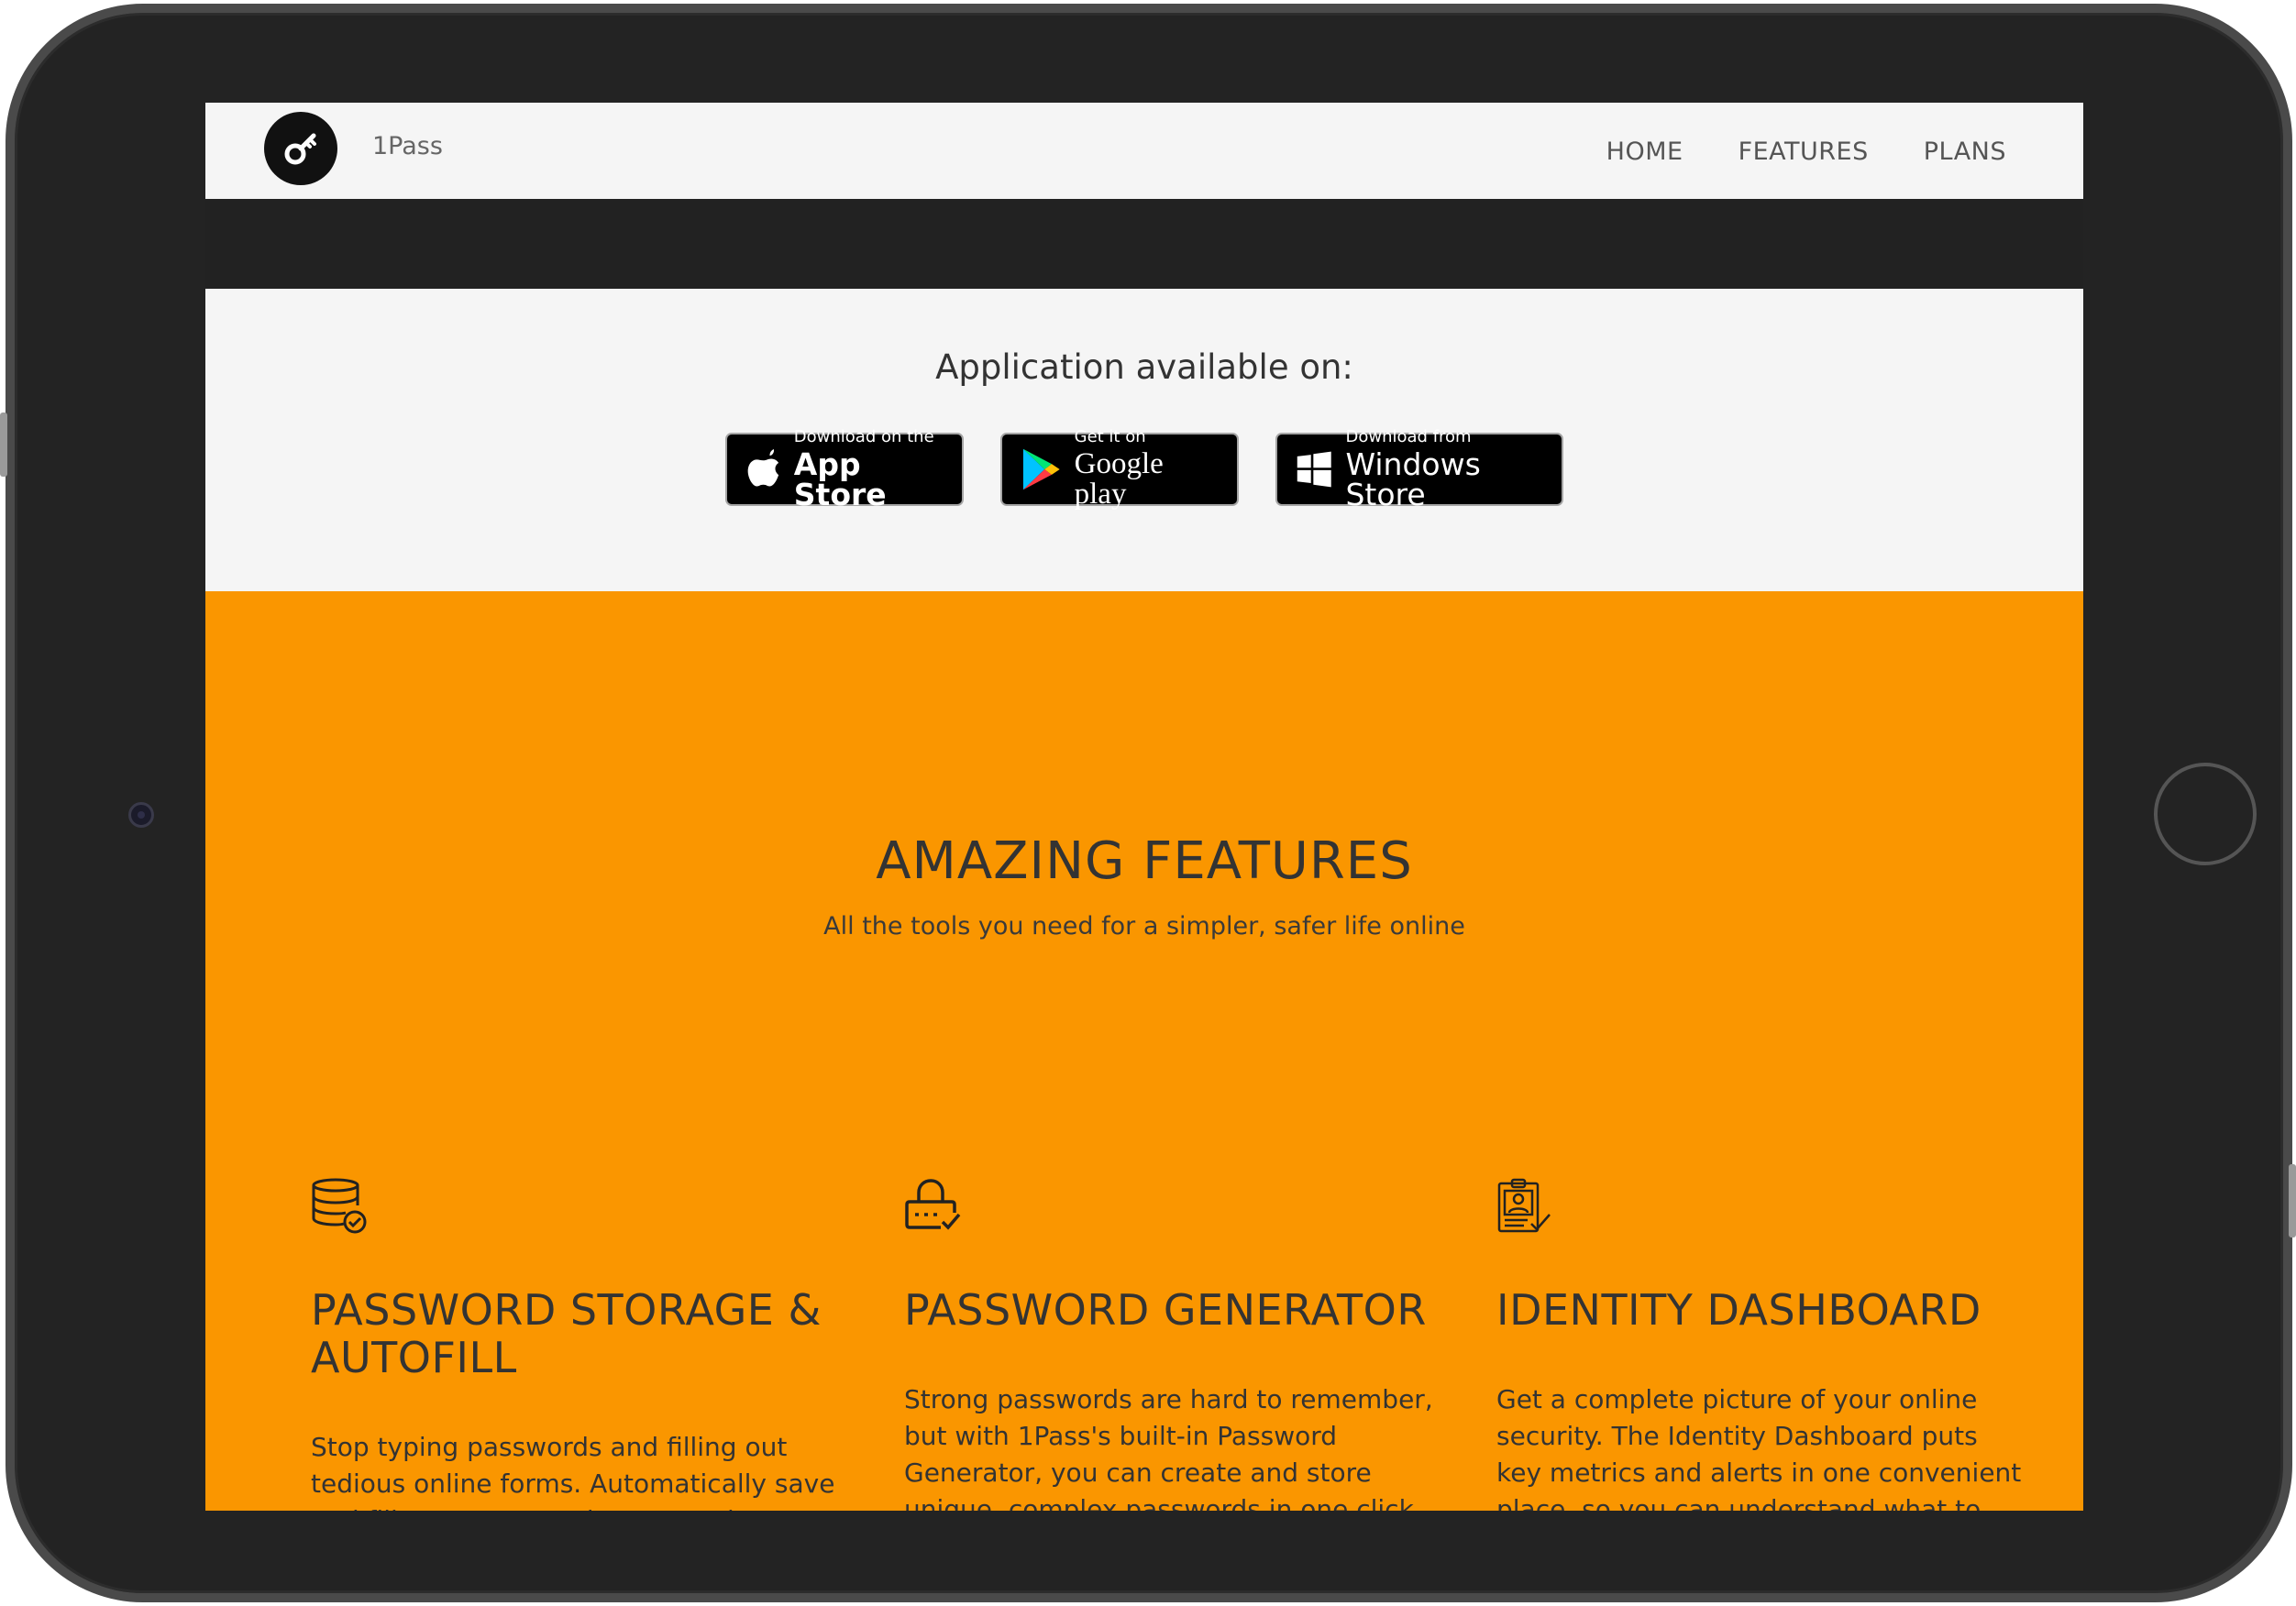  Describe the element at coordinates (2205, 814) in the screenshot. I see `home-button` at that location.